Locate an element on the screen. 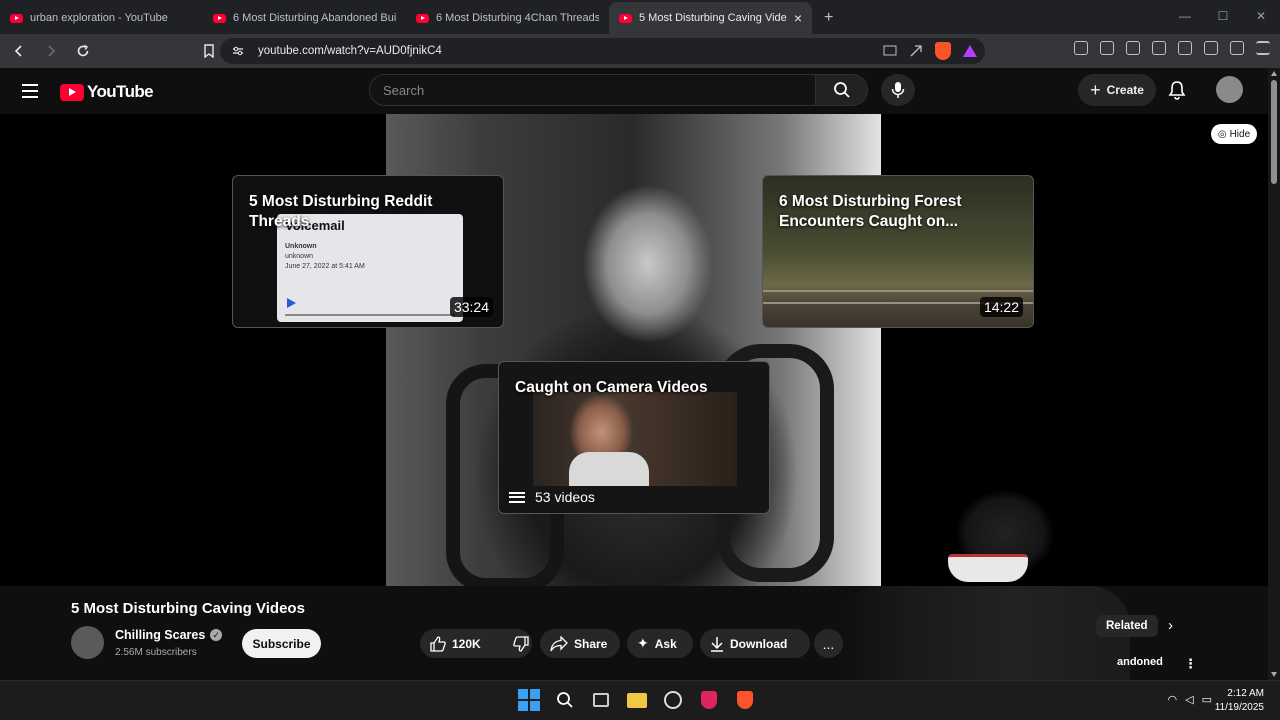 The image size is (1280, 720). media-icon is located at coordinates (1133, 48).